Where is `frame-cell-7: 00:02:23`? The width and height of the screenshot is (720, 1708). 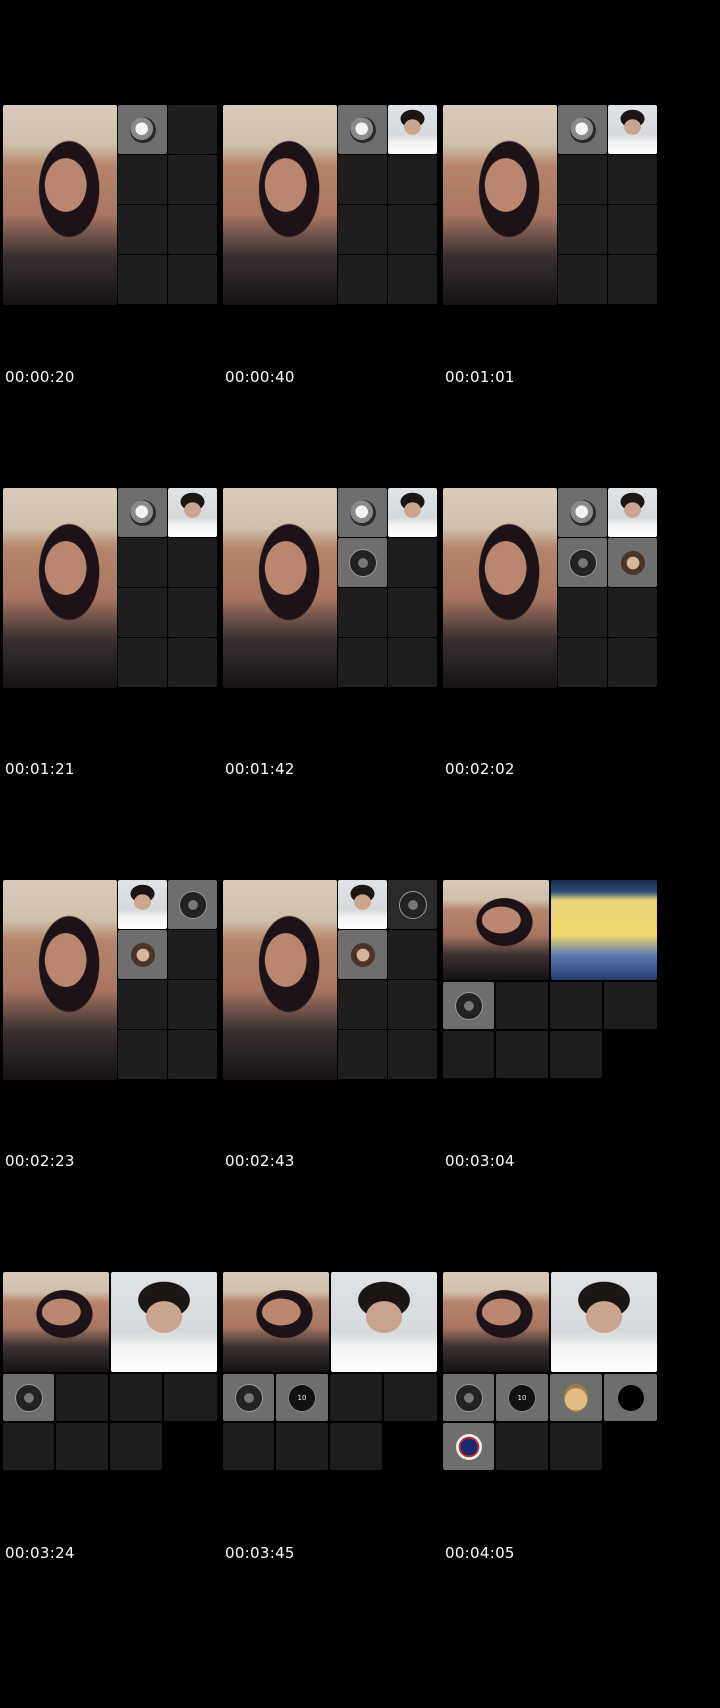
frame-cell-7: 00:02:23 is located at coordinates (108, 997).